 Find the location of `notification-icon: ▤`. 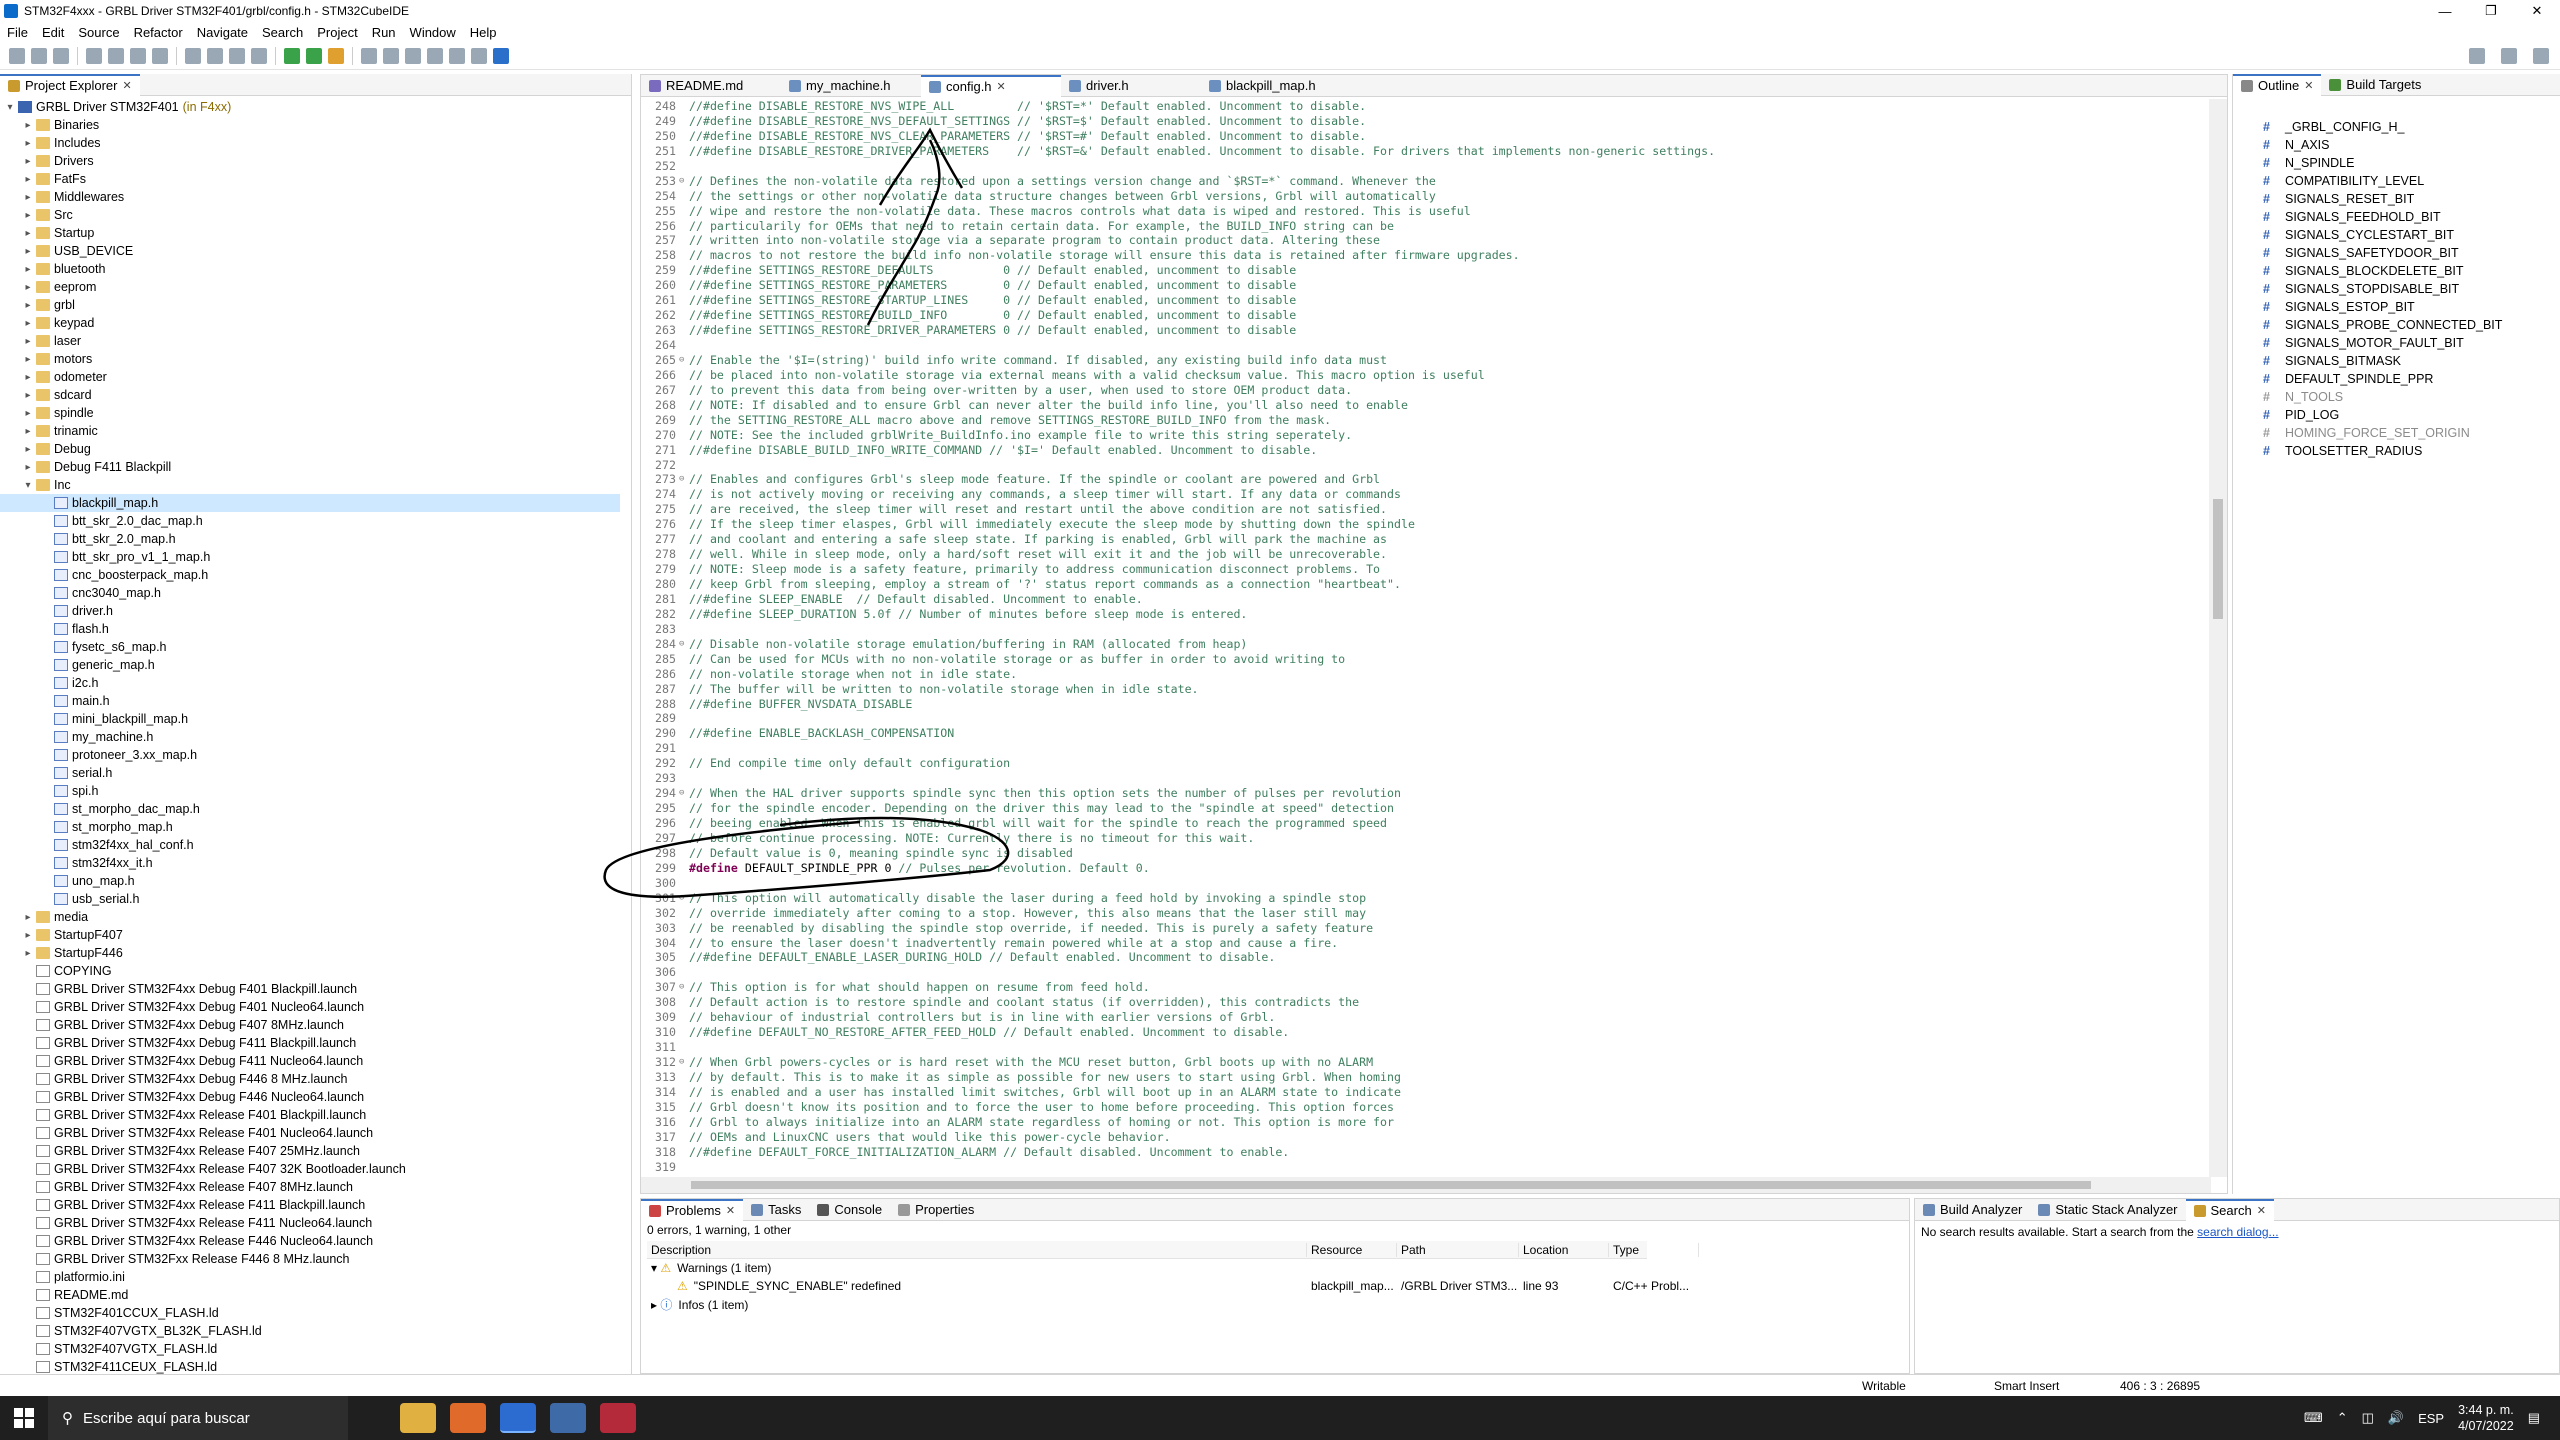

notification-icon: ▤ is located at coordinates (2534, 1418).